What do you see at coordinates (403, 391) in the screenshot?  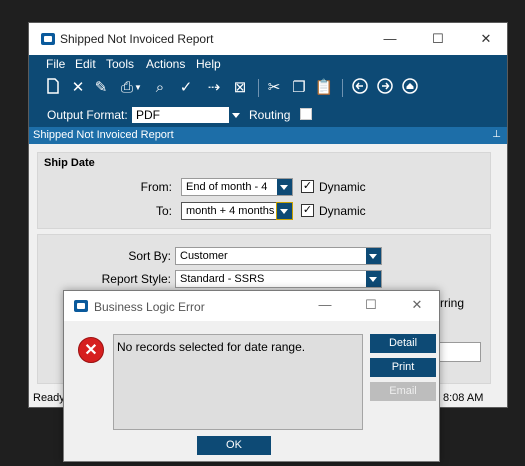 I see `email-button: Email` at bounding box center [403, 391].